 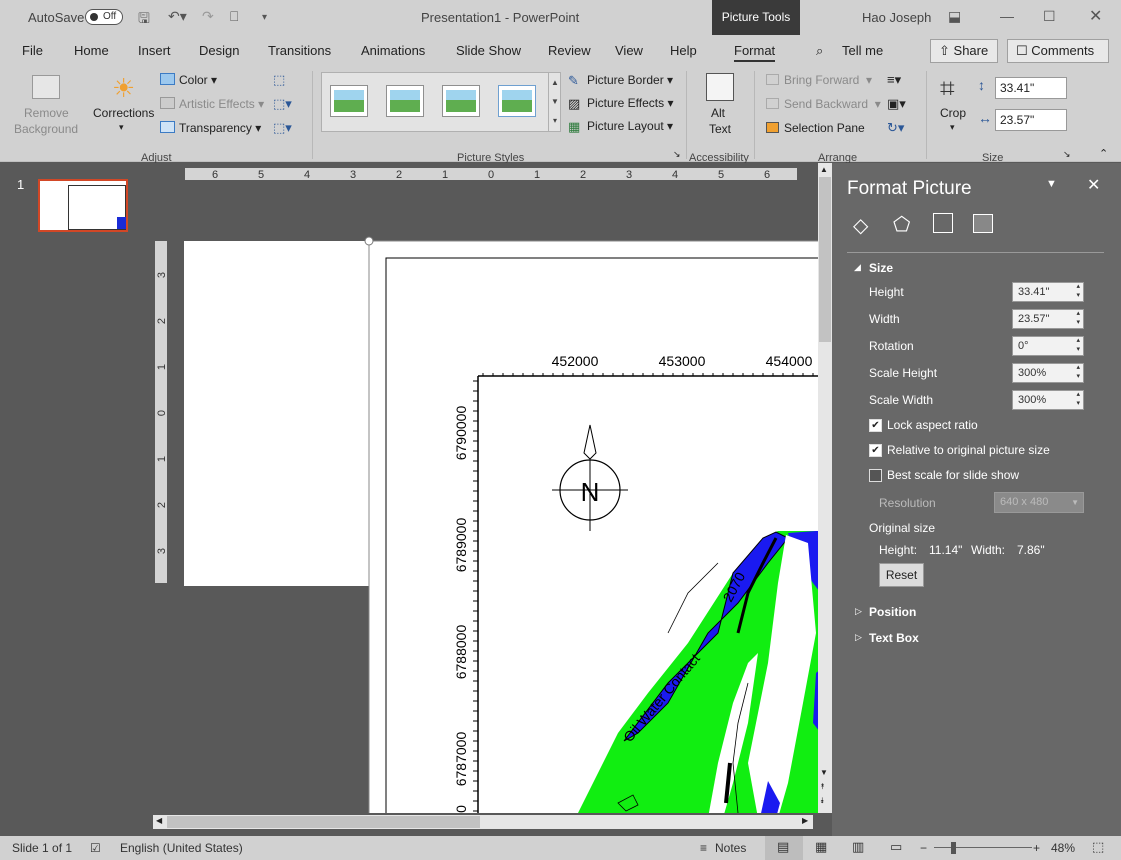 I want to click on color-button: Color ▾, so click(x=198, y=80).